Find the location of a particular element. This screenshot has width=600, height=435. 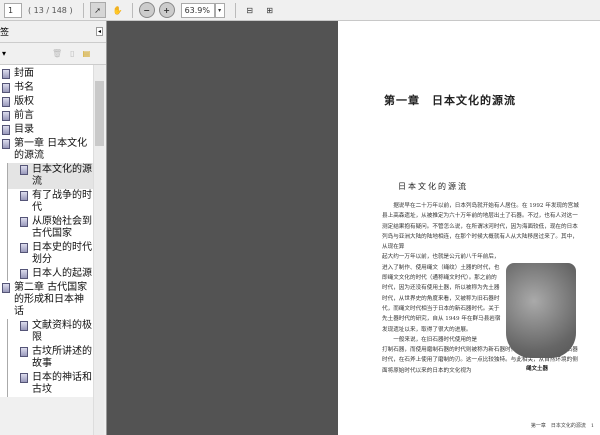

bookmark-item: 日本文化的源流 is located at coordinates (50, 176).